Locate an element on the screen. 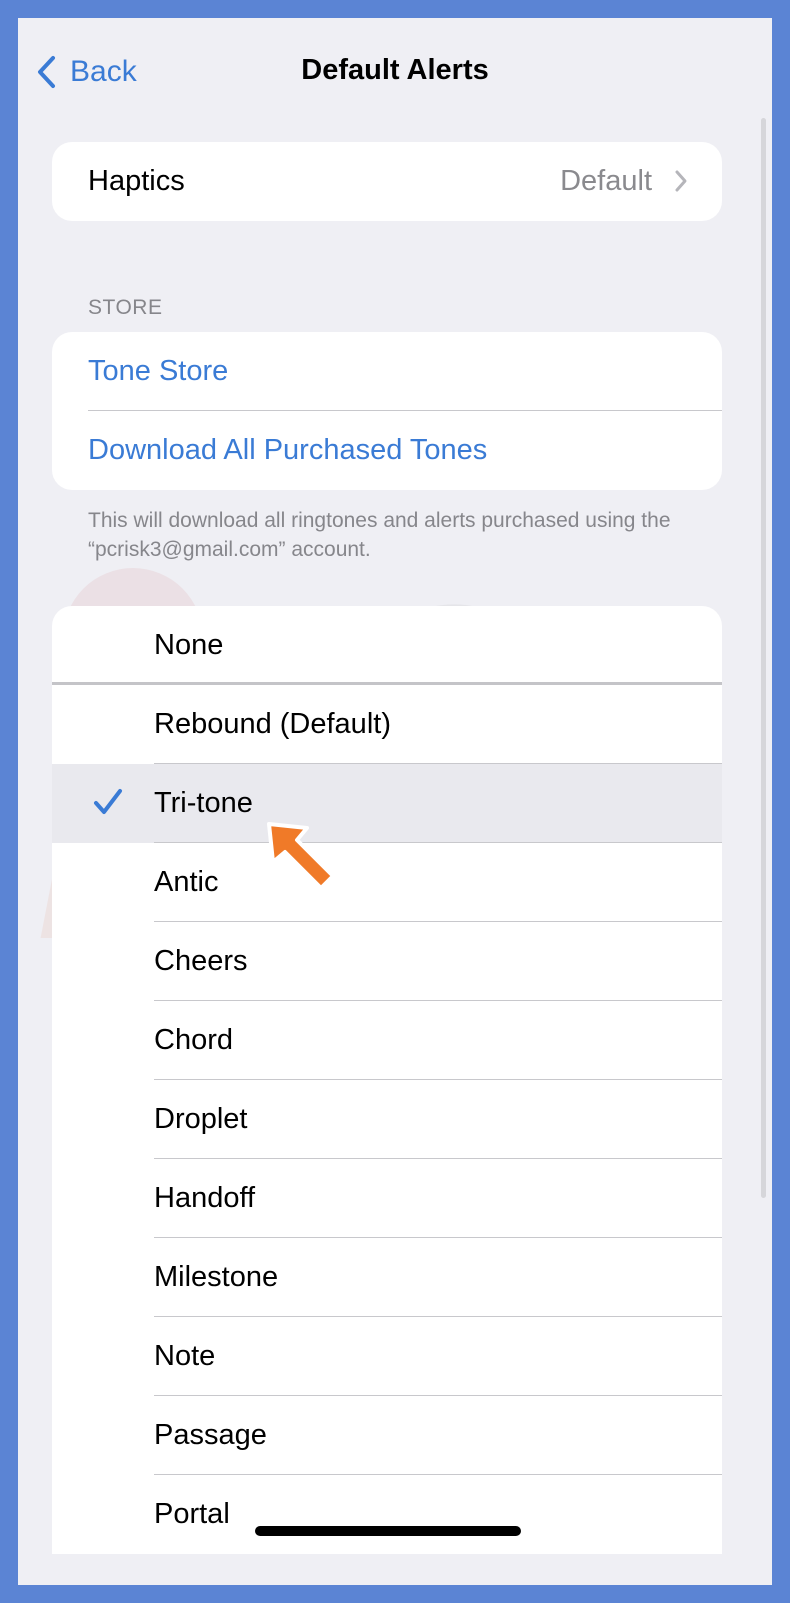 This screenshot has height=1603, width=790. tone-row-handoff: Handoff is located at coordinates (387, 1198).